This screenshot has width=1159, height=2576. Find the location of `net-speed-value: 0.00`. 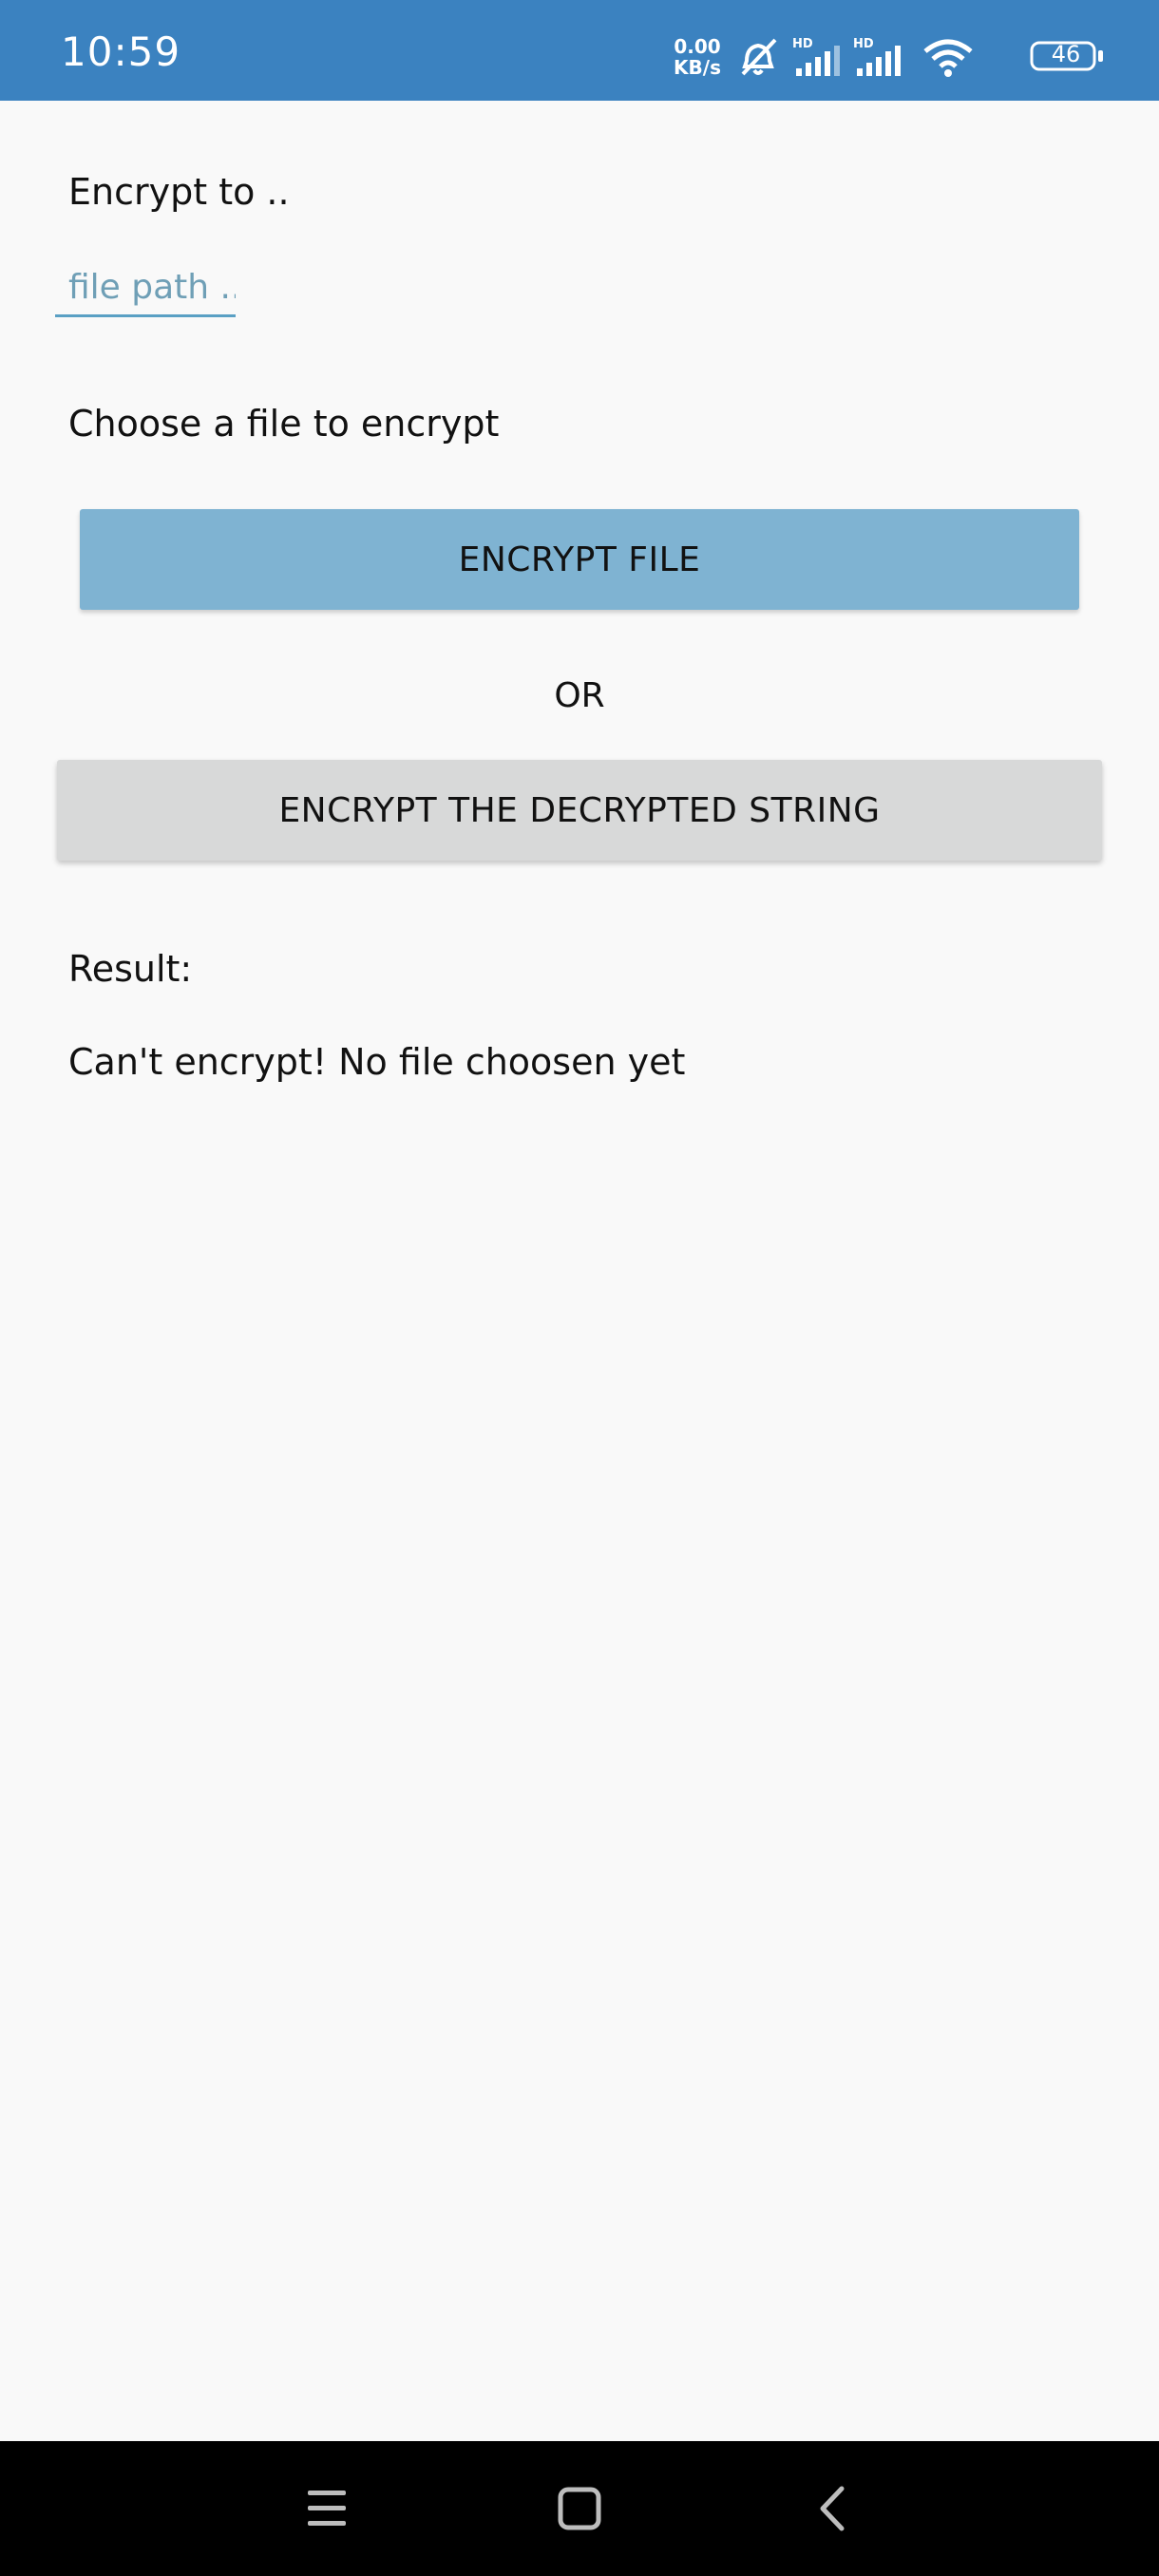

net-speed-value: 0.00 is located at coordinates (697, 46).